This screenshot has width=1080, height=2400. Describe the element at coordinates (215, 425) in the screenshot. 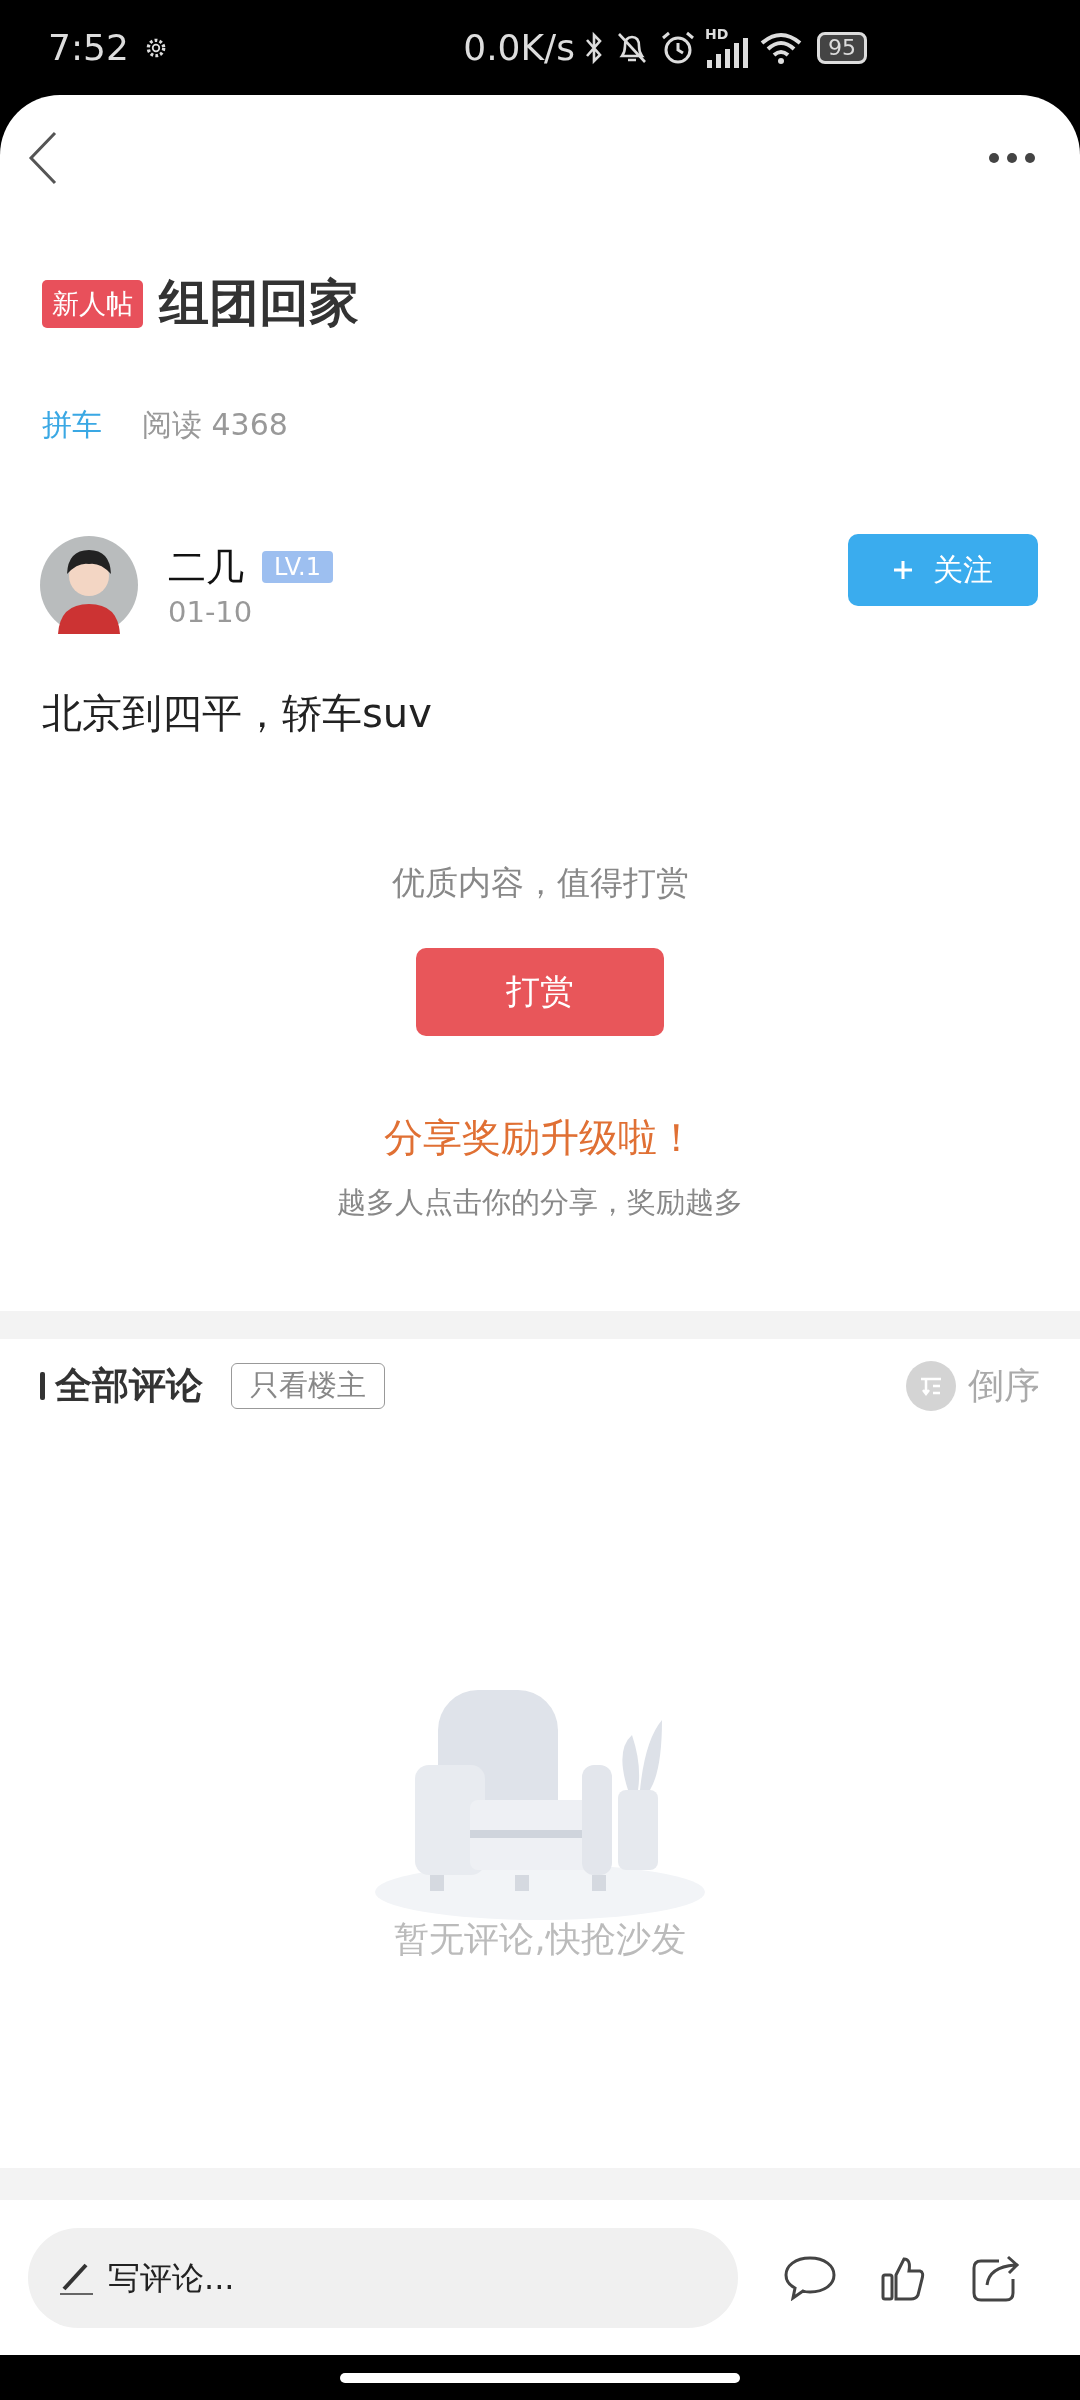

I see `read-count: 阅读 4368` at that location.